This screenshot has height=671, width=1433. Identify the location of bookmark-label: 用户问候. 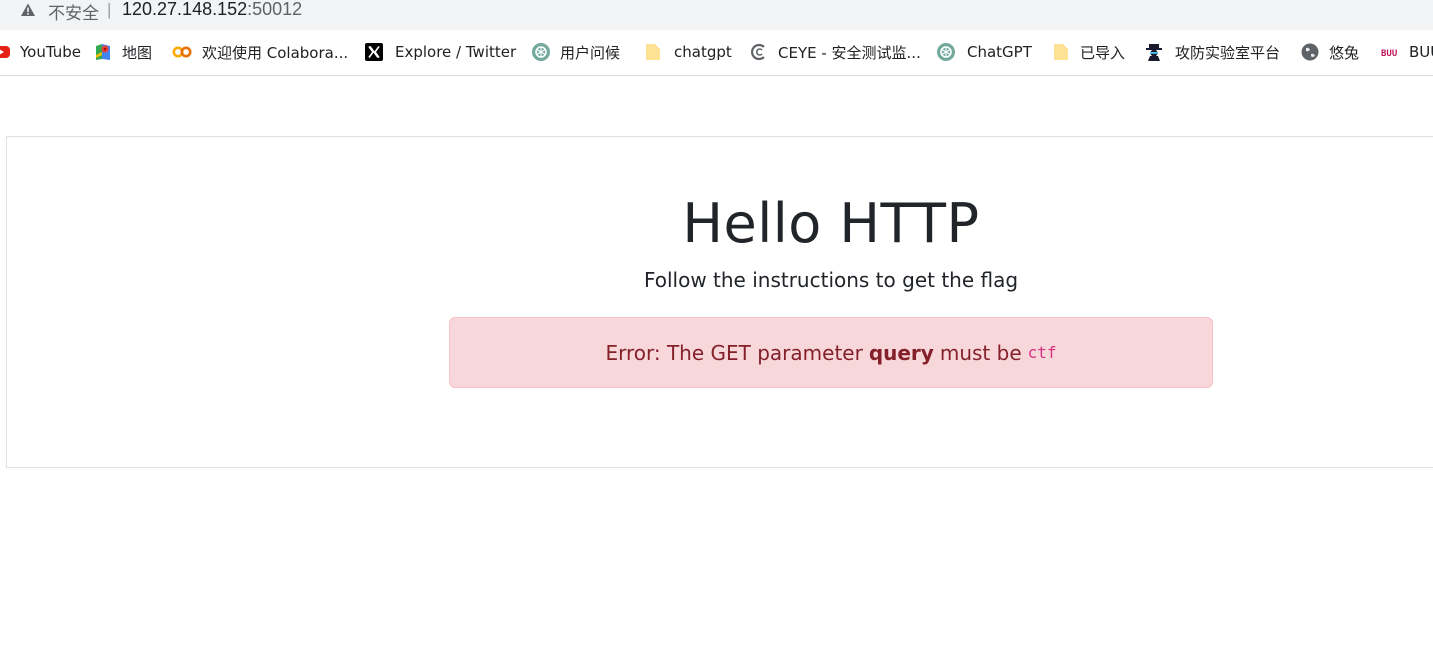
(590, 52).